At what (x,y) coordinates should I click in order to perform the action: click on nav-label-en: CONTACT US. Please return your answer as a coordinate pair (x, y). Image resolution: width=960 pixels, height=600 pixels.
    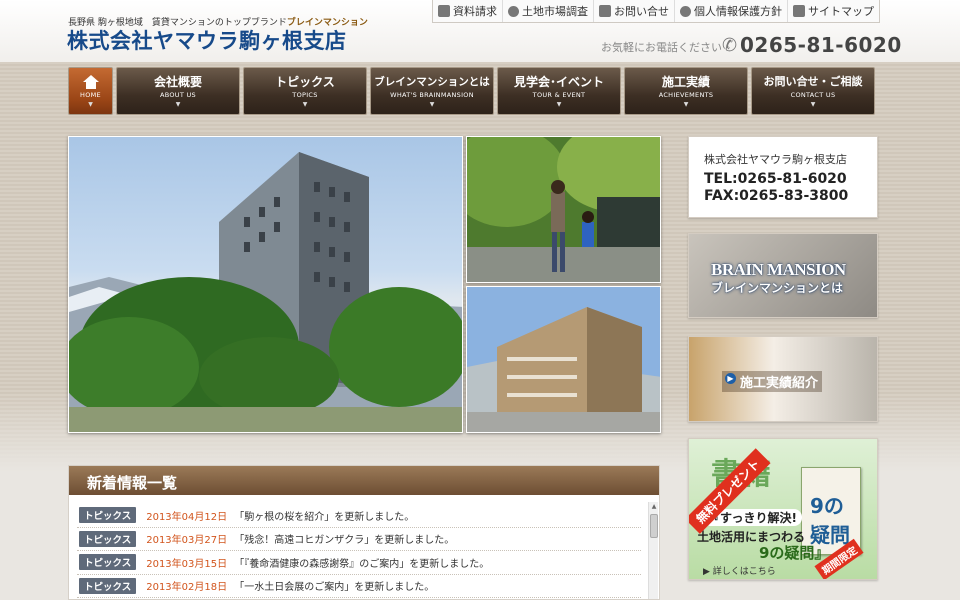
    Looking at the image, I should click on (813, 94).